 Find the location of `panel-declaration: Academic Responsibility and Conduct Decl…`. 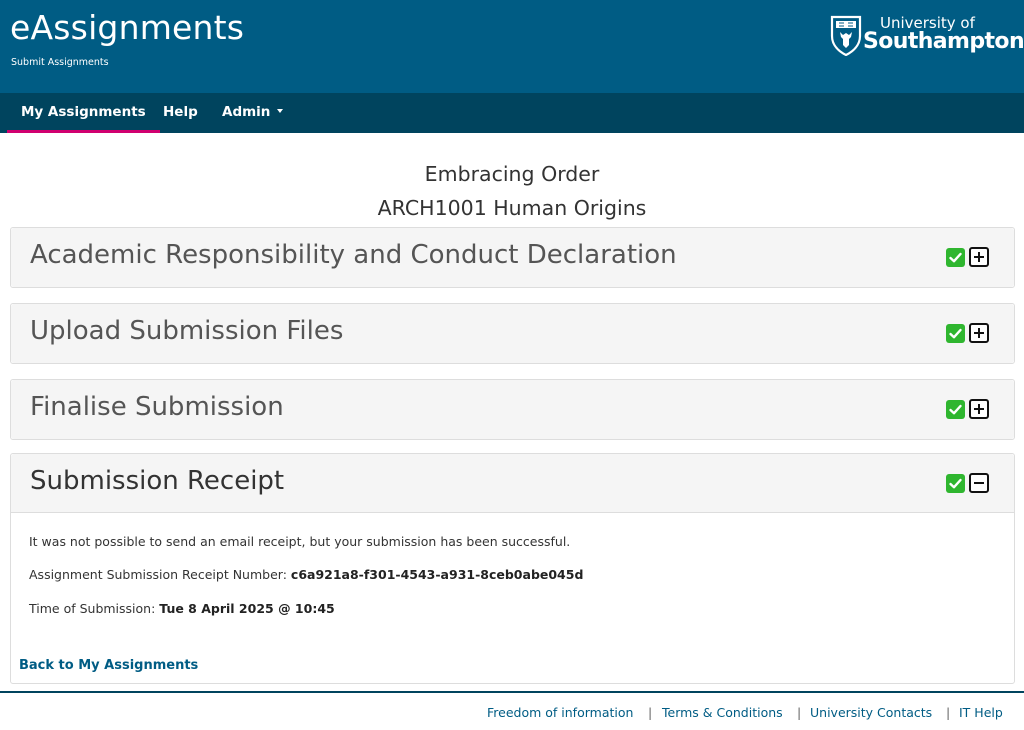

panel-declaration: Academic Responsibility and Conduct Decl… is located at coordinates (512, 257).